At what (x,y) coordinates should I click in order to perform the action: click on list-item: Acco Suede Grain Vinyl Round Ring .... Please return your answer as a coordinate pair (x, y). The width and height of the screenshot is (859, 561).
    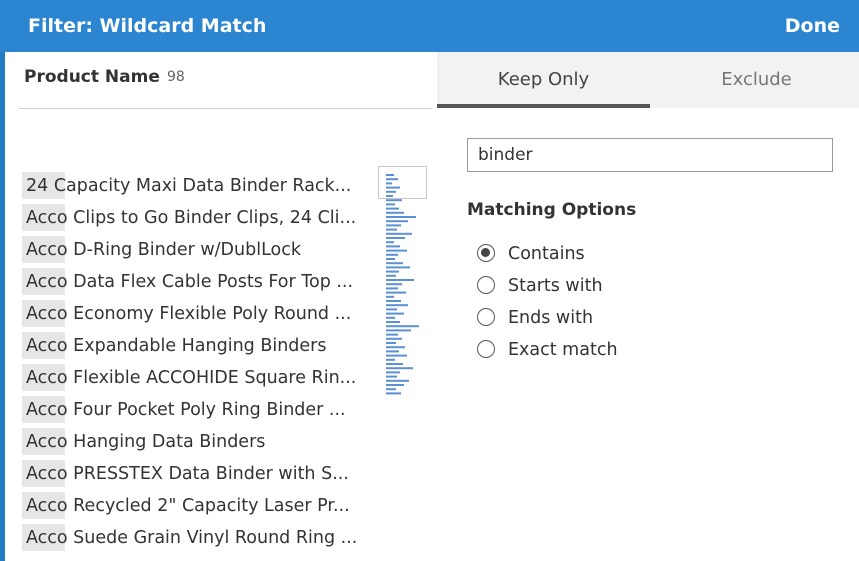
    Looking at the image, I should click on (194, 538).